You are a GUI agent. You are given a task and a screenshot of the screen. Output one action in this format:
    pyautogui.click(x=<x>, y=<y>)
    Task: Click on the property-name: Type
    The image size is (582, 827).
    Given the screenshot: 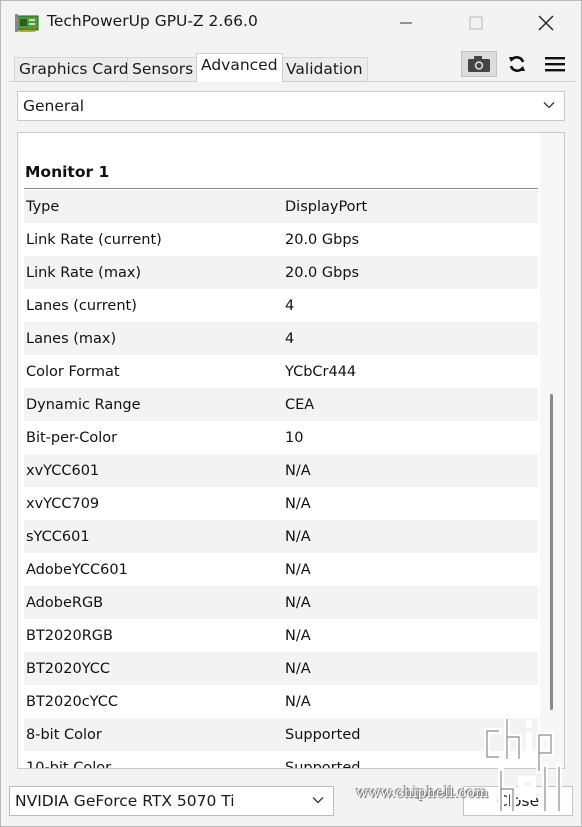 What is the action you would take?
    pyautogui.click(x=43, y=207)
    